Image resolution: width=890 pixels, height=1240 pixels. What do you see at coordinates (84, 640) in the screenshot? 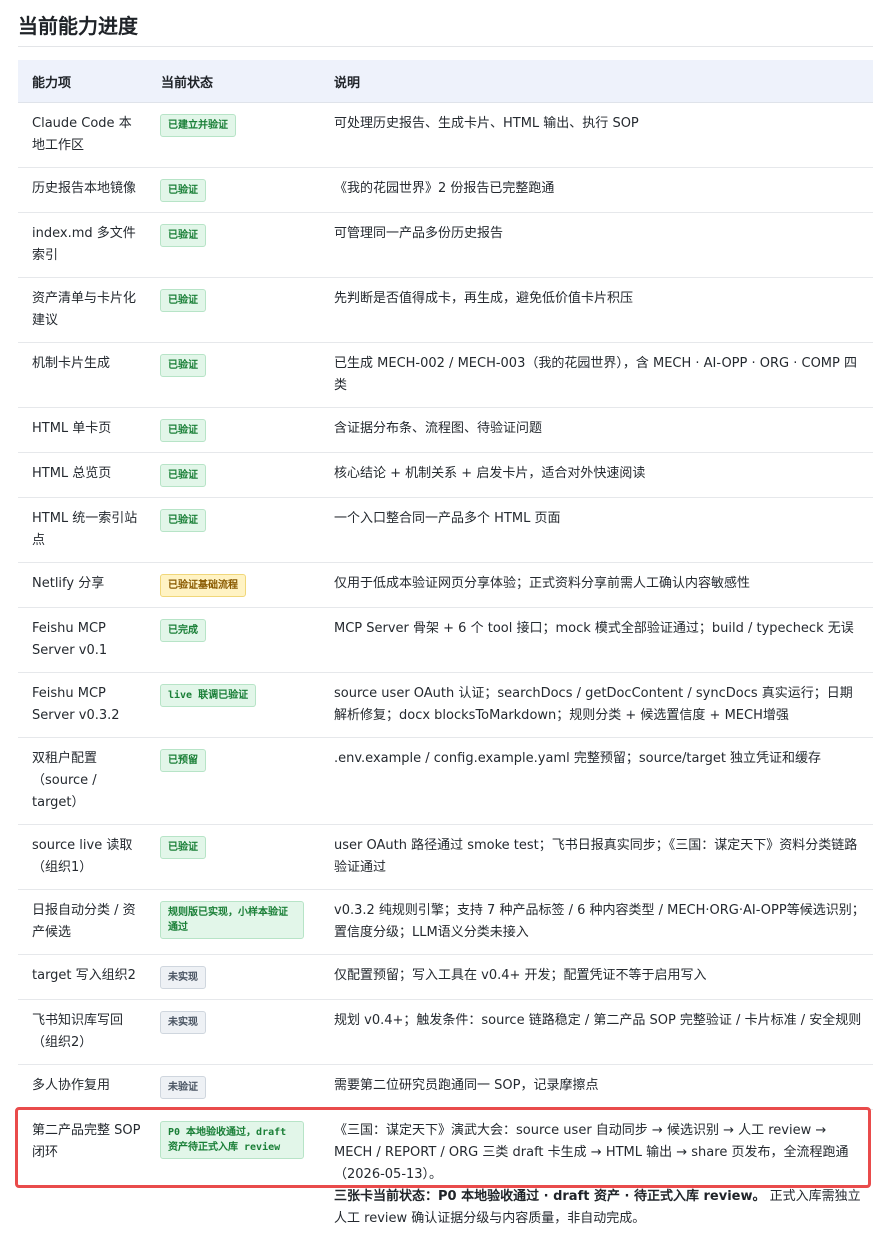
I see `capability-name: Feishu MCP Server v0.1` at bounding box center [84, 640].